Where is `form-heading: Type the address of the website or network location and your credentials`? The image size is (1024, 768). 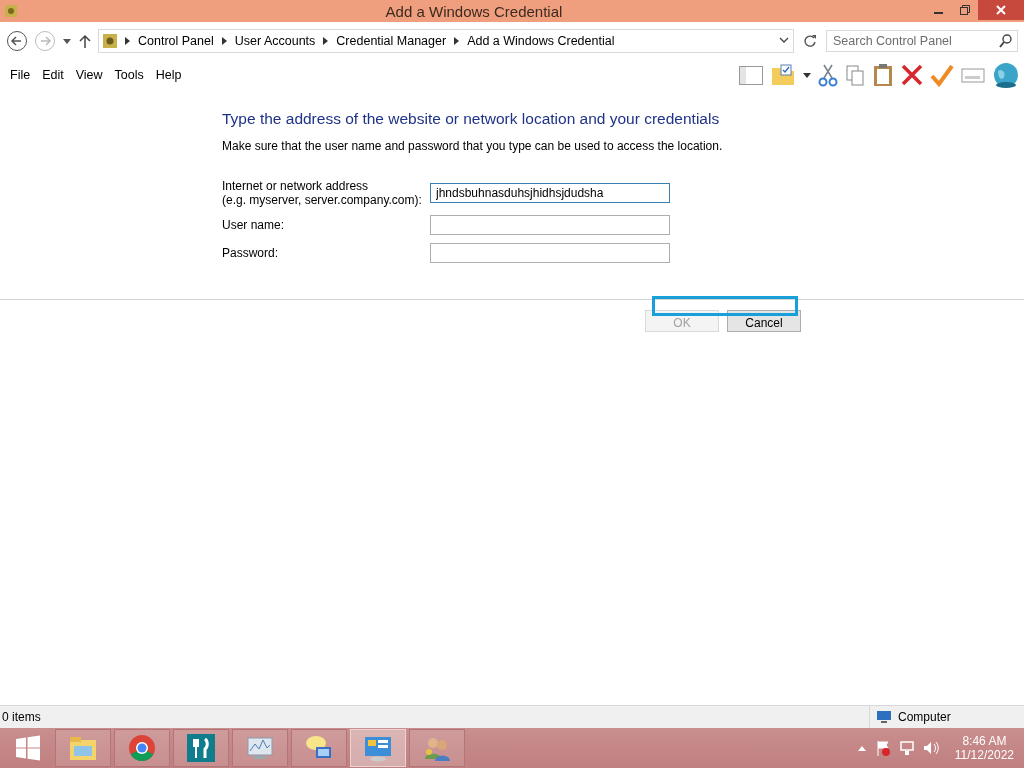 form-heading: Type the address of the website or network location and your credentials is located at coordinates (471, 119).